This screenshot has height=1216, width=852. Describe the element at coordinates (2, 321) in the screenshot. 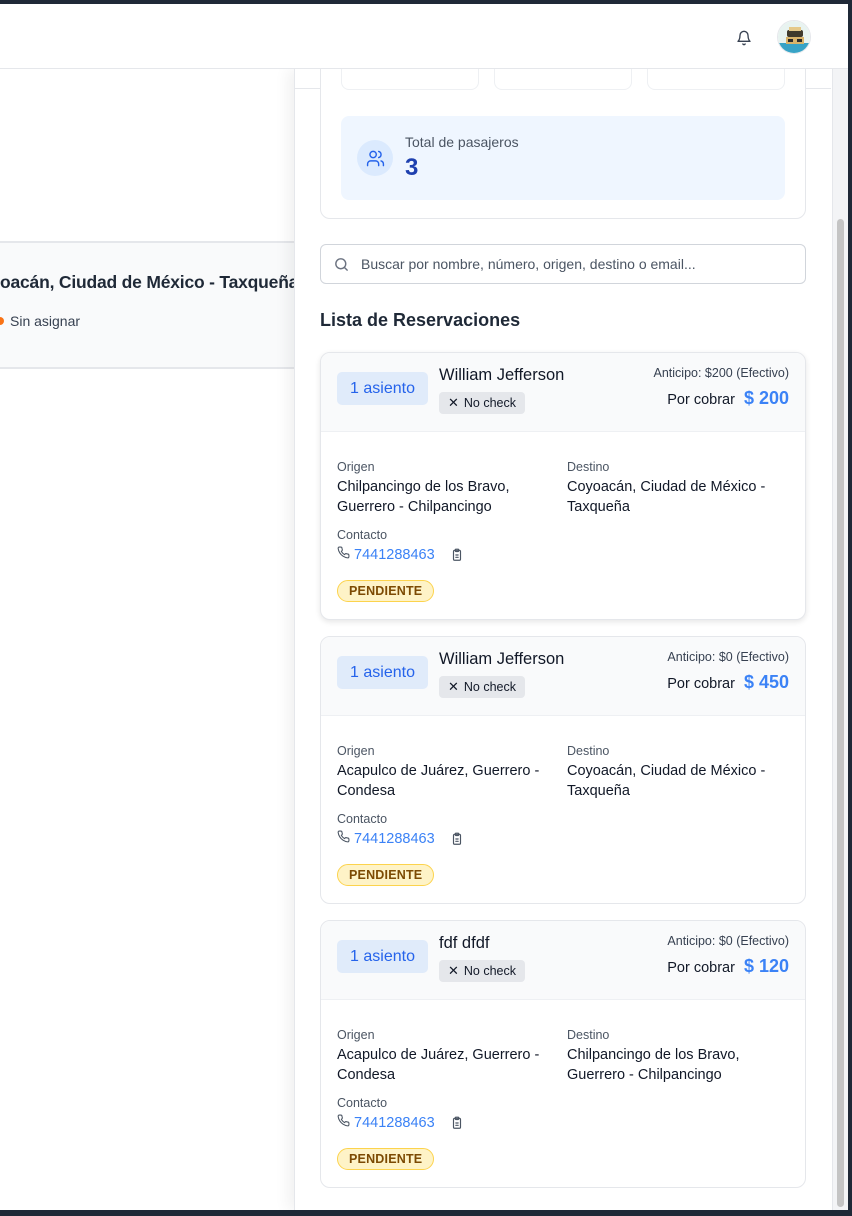

I see `status-dot-icon` at that location.